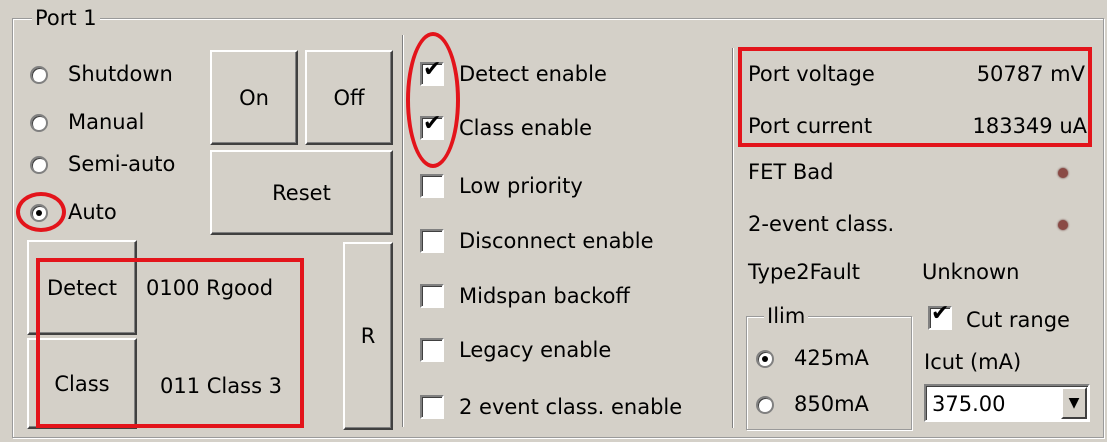 Image resolution: width=1107 pixels, height=442 pixels. Describe the element at coordinates (122, 164) in the screenshot. I see `radio-semi-auto-label: Semi-auto` at that location.